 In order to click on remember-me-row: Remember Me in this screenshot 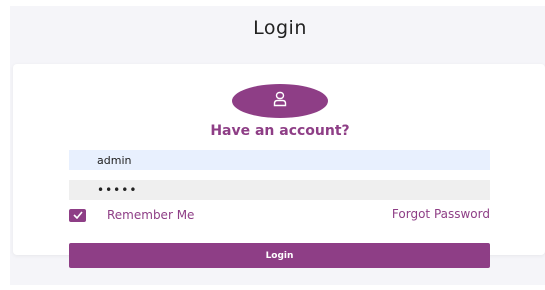, I will do `click(131, 215)`.